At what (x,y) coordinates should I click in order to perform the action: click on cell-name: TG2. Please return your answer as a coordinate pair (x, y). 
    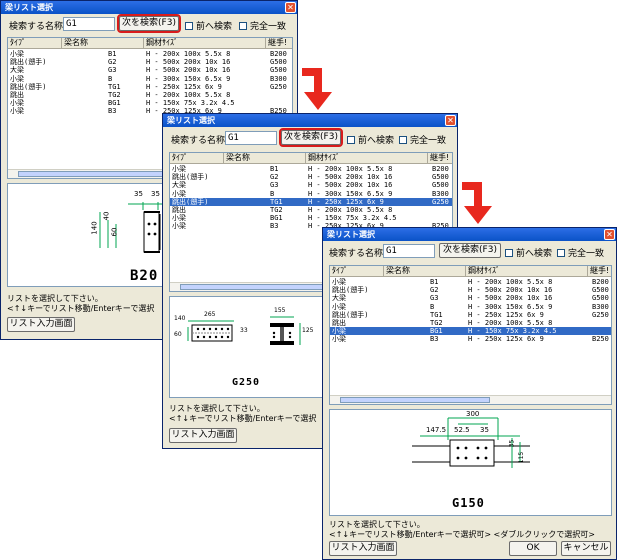
    Looking at the image, I should click on (276, 210).